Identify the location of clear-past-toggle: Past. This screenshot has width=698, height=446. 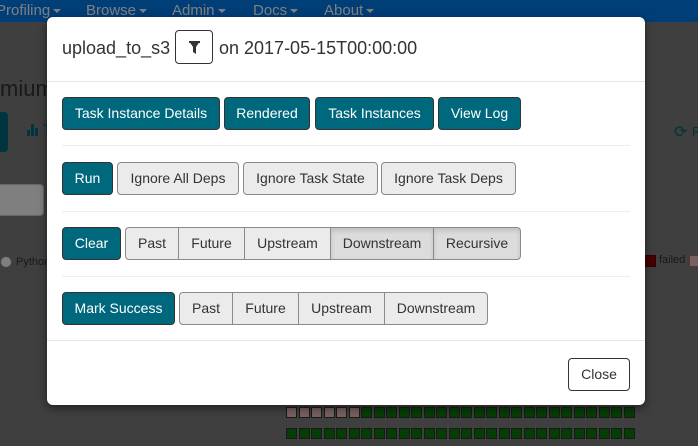
(152, 243).